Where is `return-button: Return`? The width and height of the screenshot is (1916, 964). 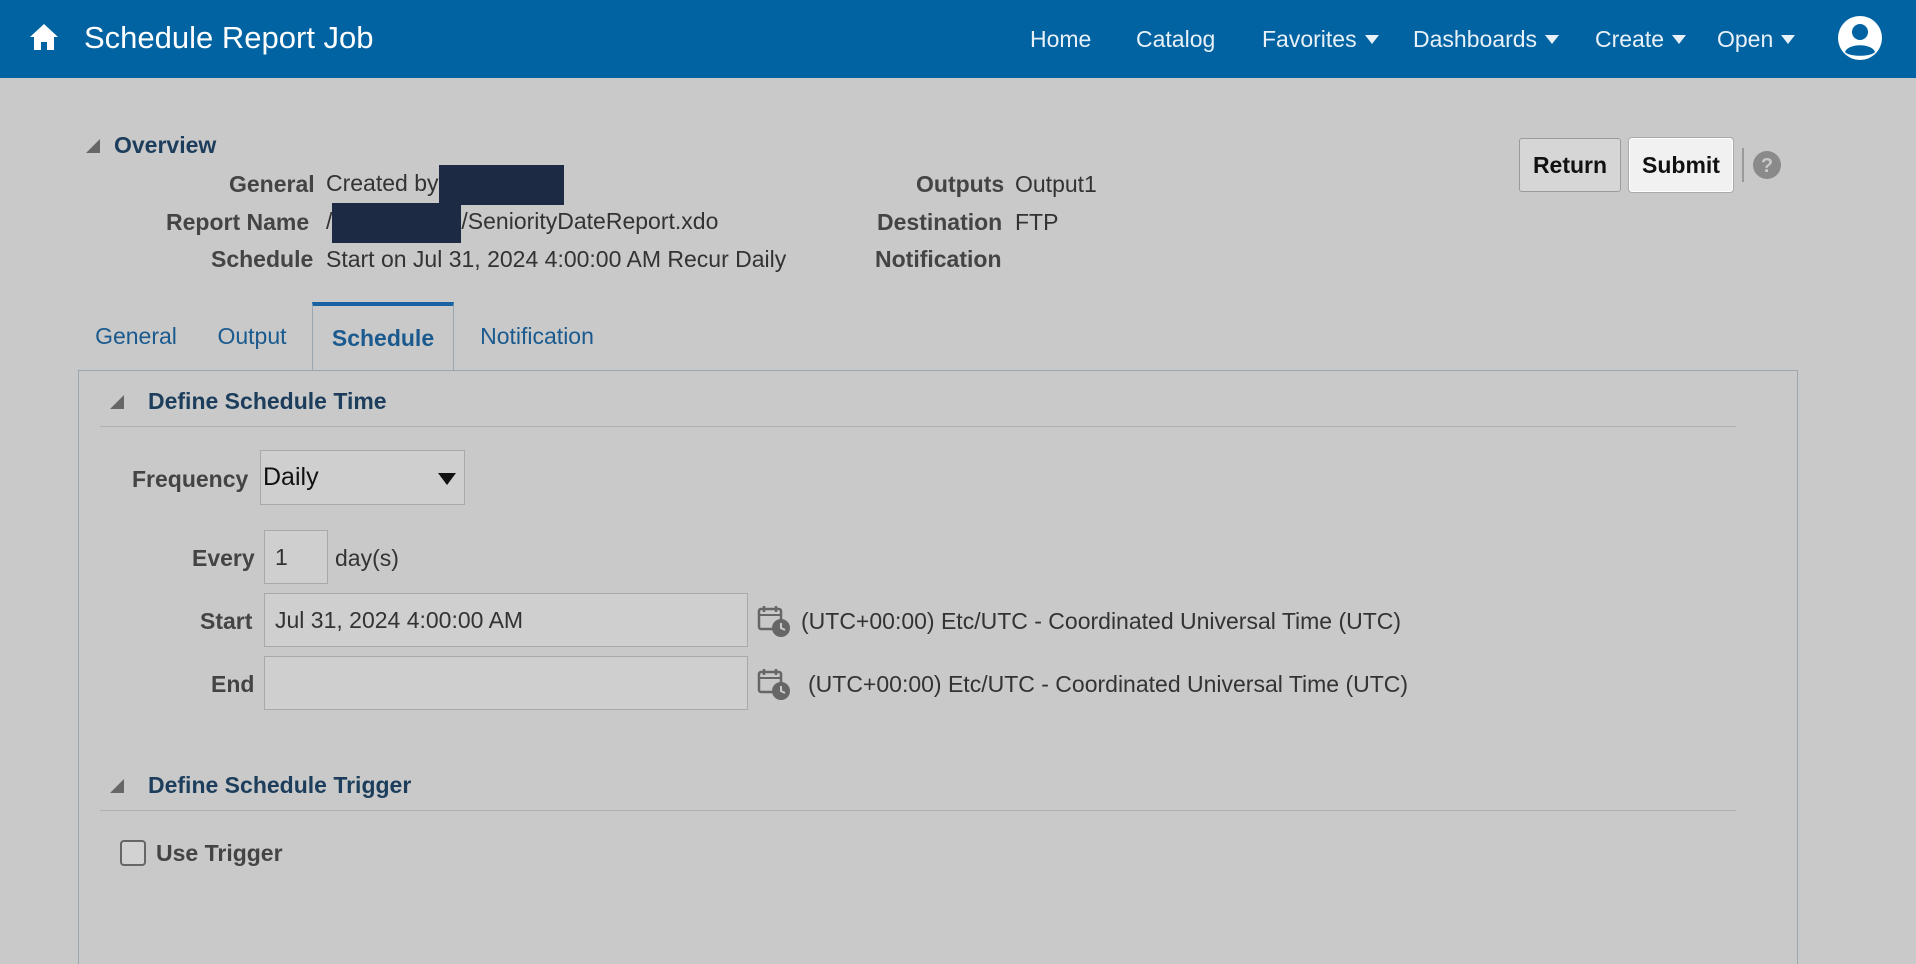
return-button: Return is located at coordinates (1570, 165).